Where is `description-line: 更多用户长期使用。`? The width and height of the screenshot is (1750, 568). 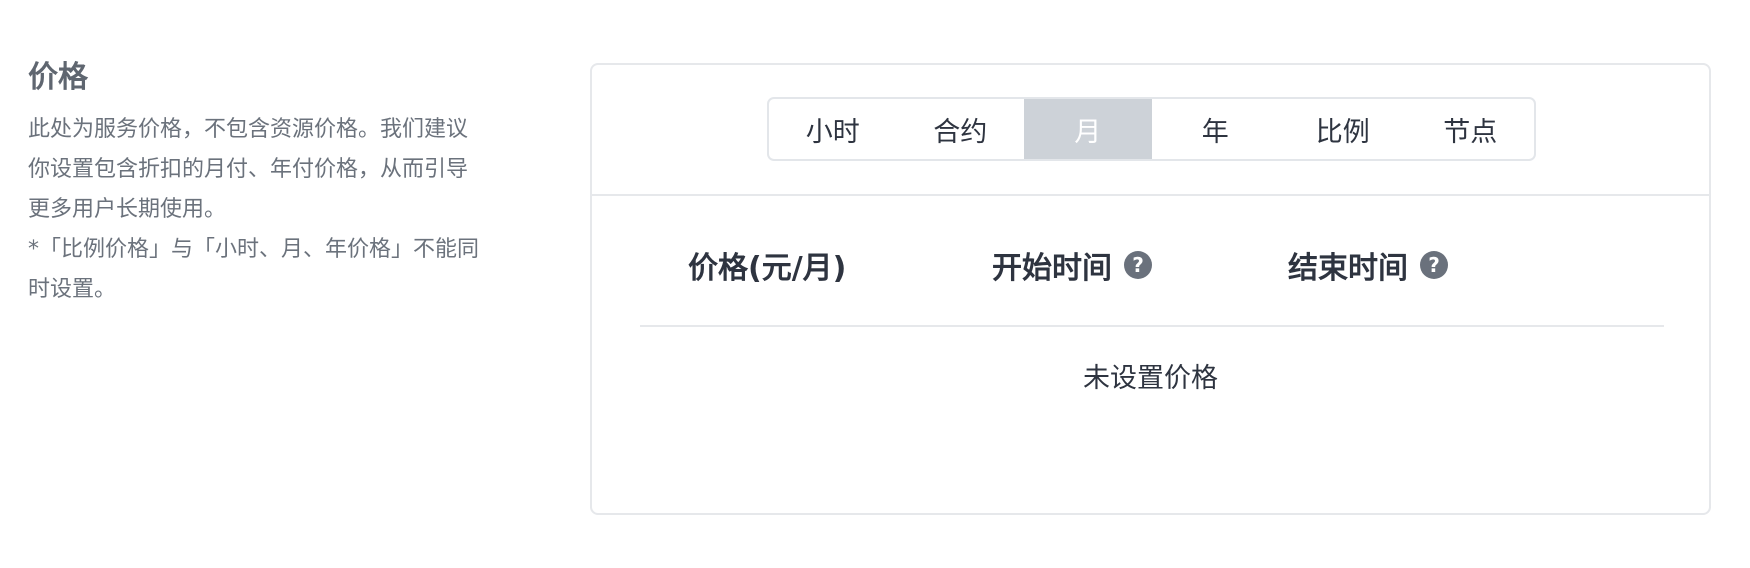 description-line: 更多用户长期使用。 is located at coordinates (127, 209).